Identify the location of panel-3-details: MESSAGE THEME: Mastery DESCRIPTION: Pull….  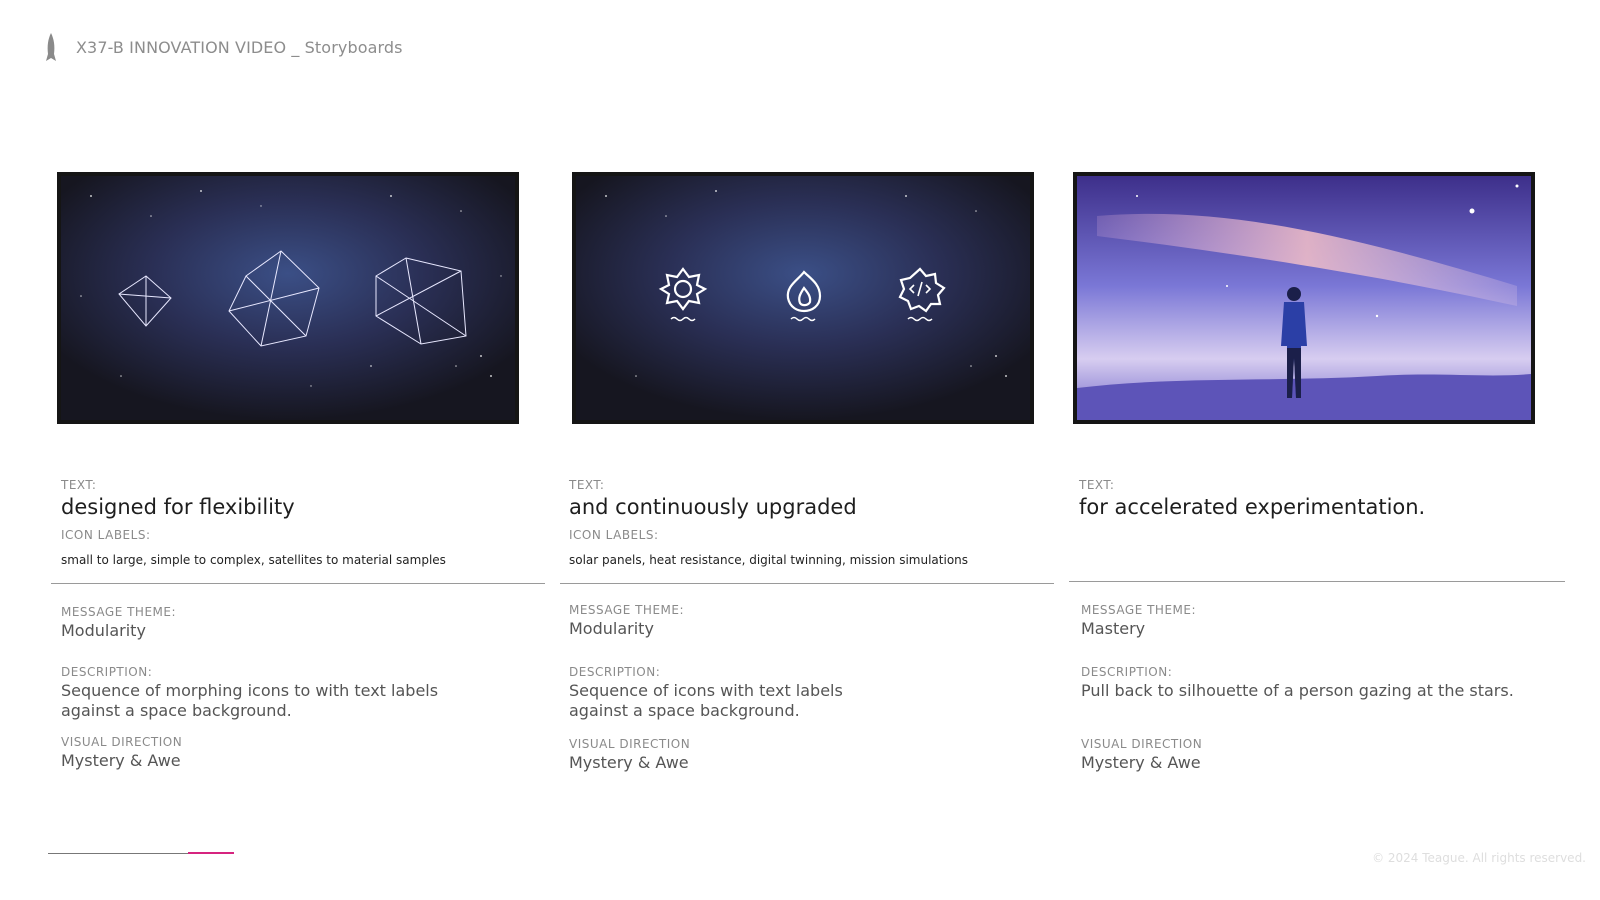
(1321, 688).